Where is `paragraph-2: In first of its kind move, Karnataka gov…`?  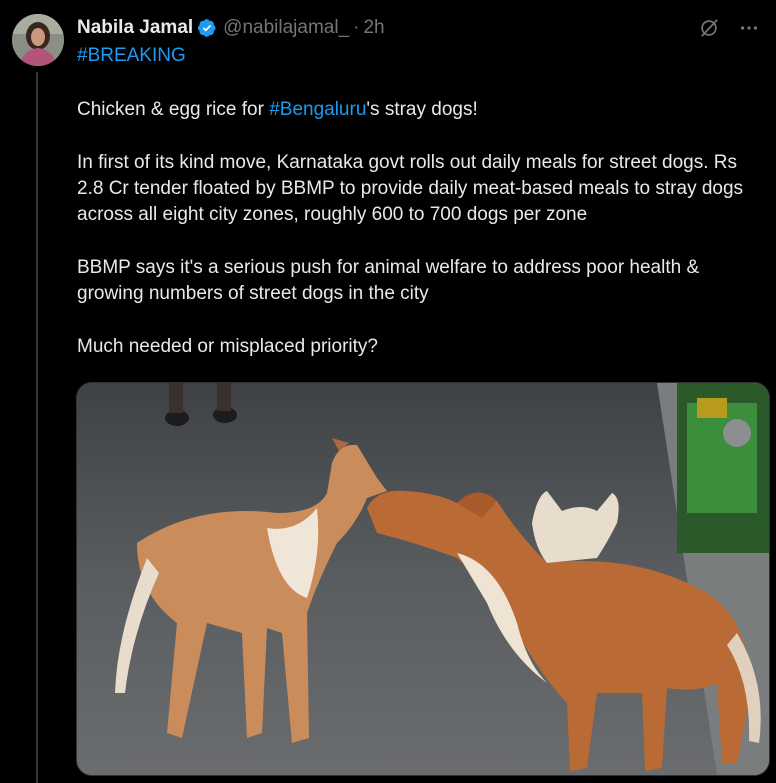
paragraph-2: In first of its kind move, Karnataka gov… is located at coordinates (410, 188).